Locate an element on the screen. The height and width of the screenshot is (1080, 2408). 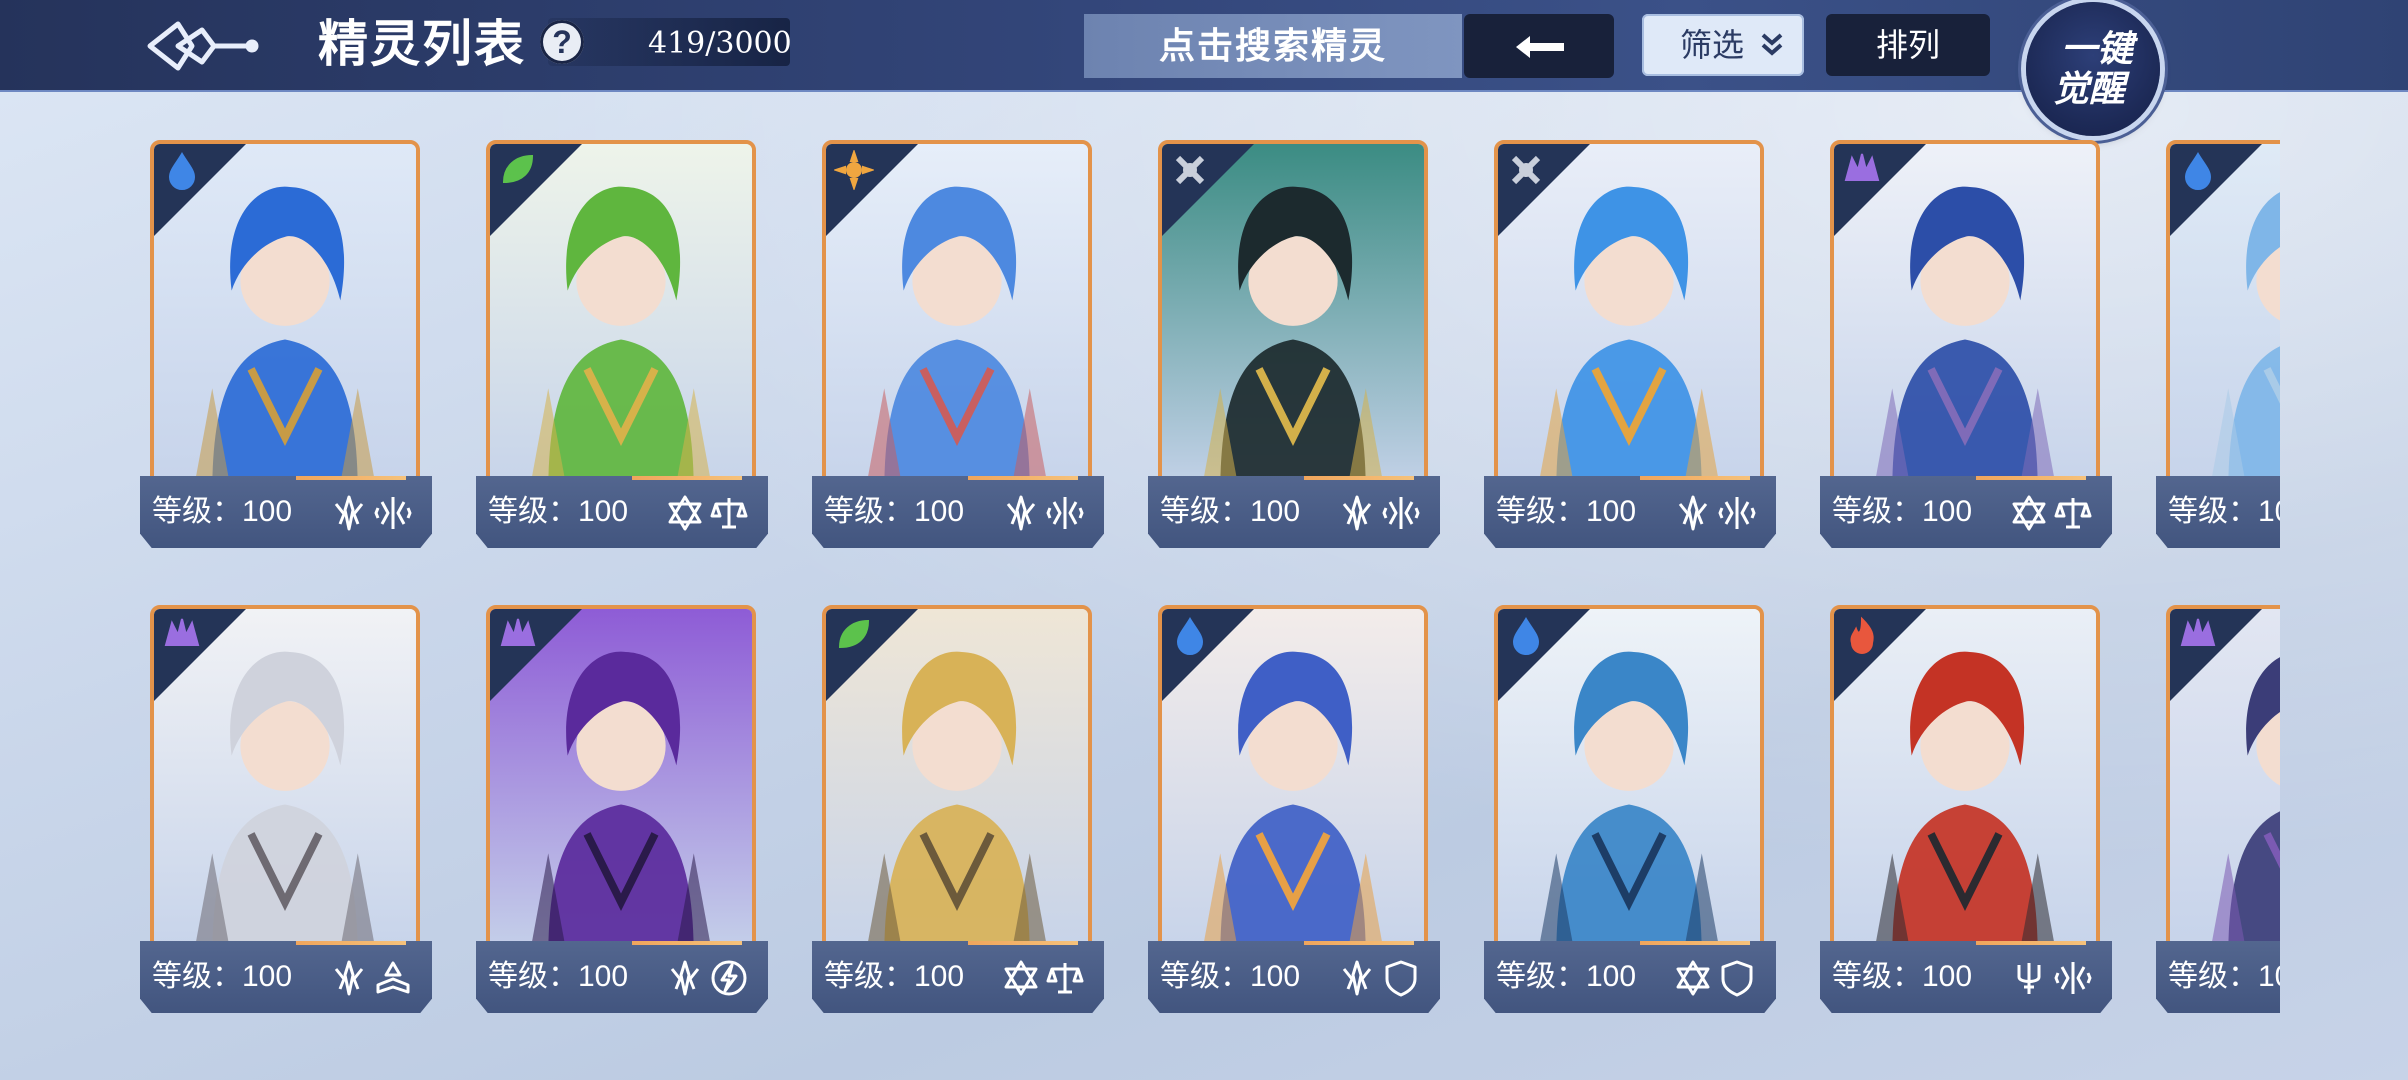
light-icon is located at coordinates (854, 170).